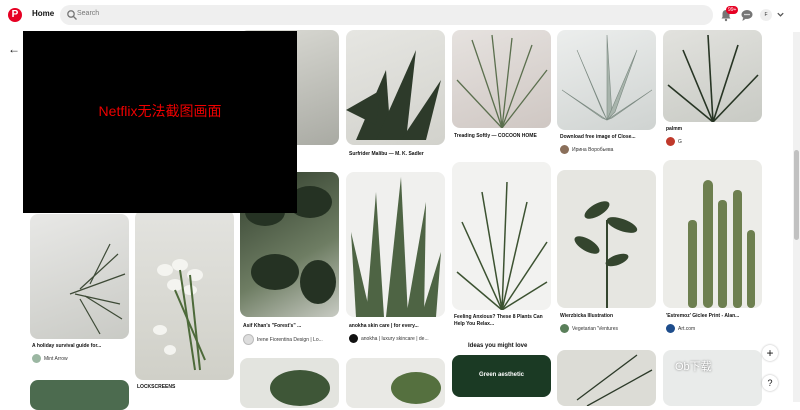 This screenshot has width=800, height=410. Describe the element at coordinates (595, 328) in the screenshot. I see `author-name: Vegetarian 'Ventures` at that location.